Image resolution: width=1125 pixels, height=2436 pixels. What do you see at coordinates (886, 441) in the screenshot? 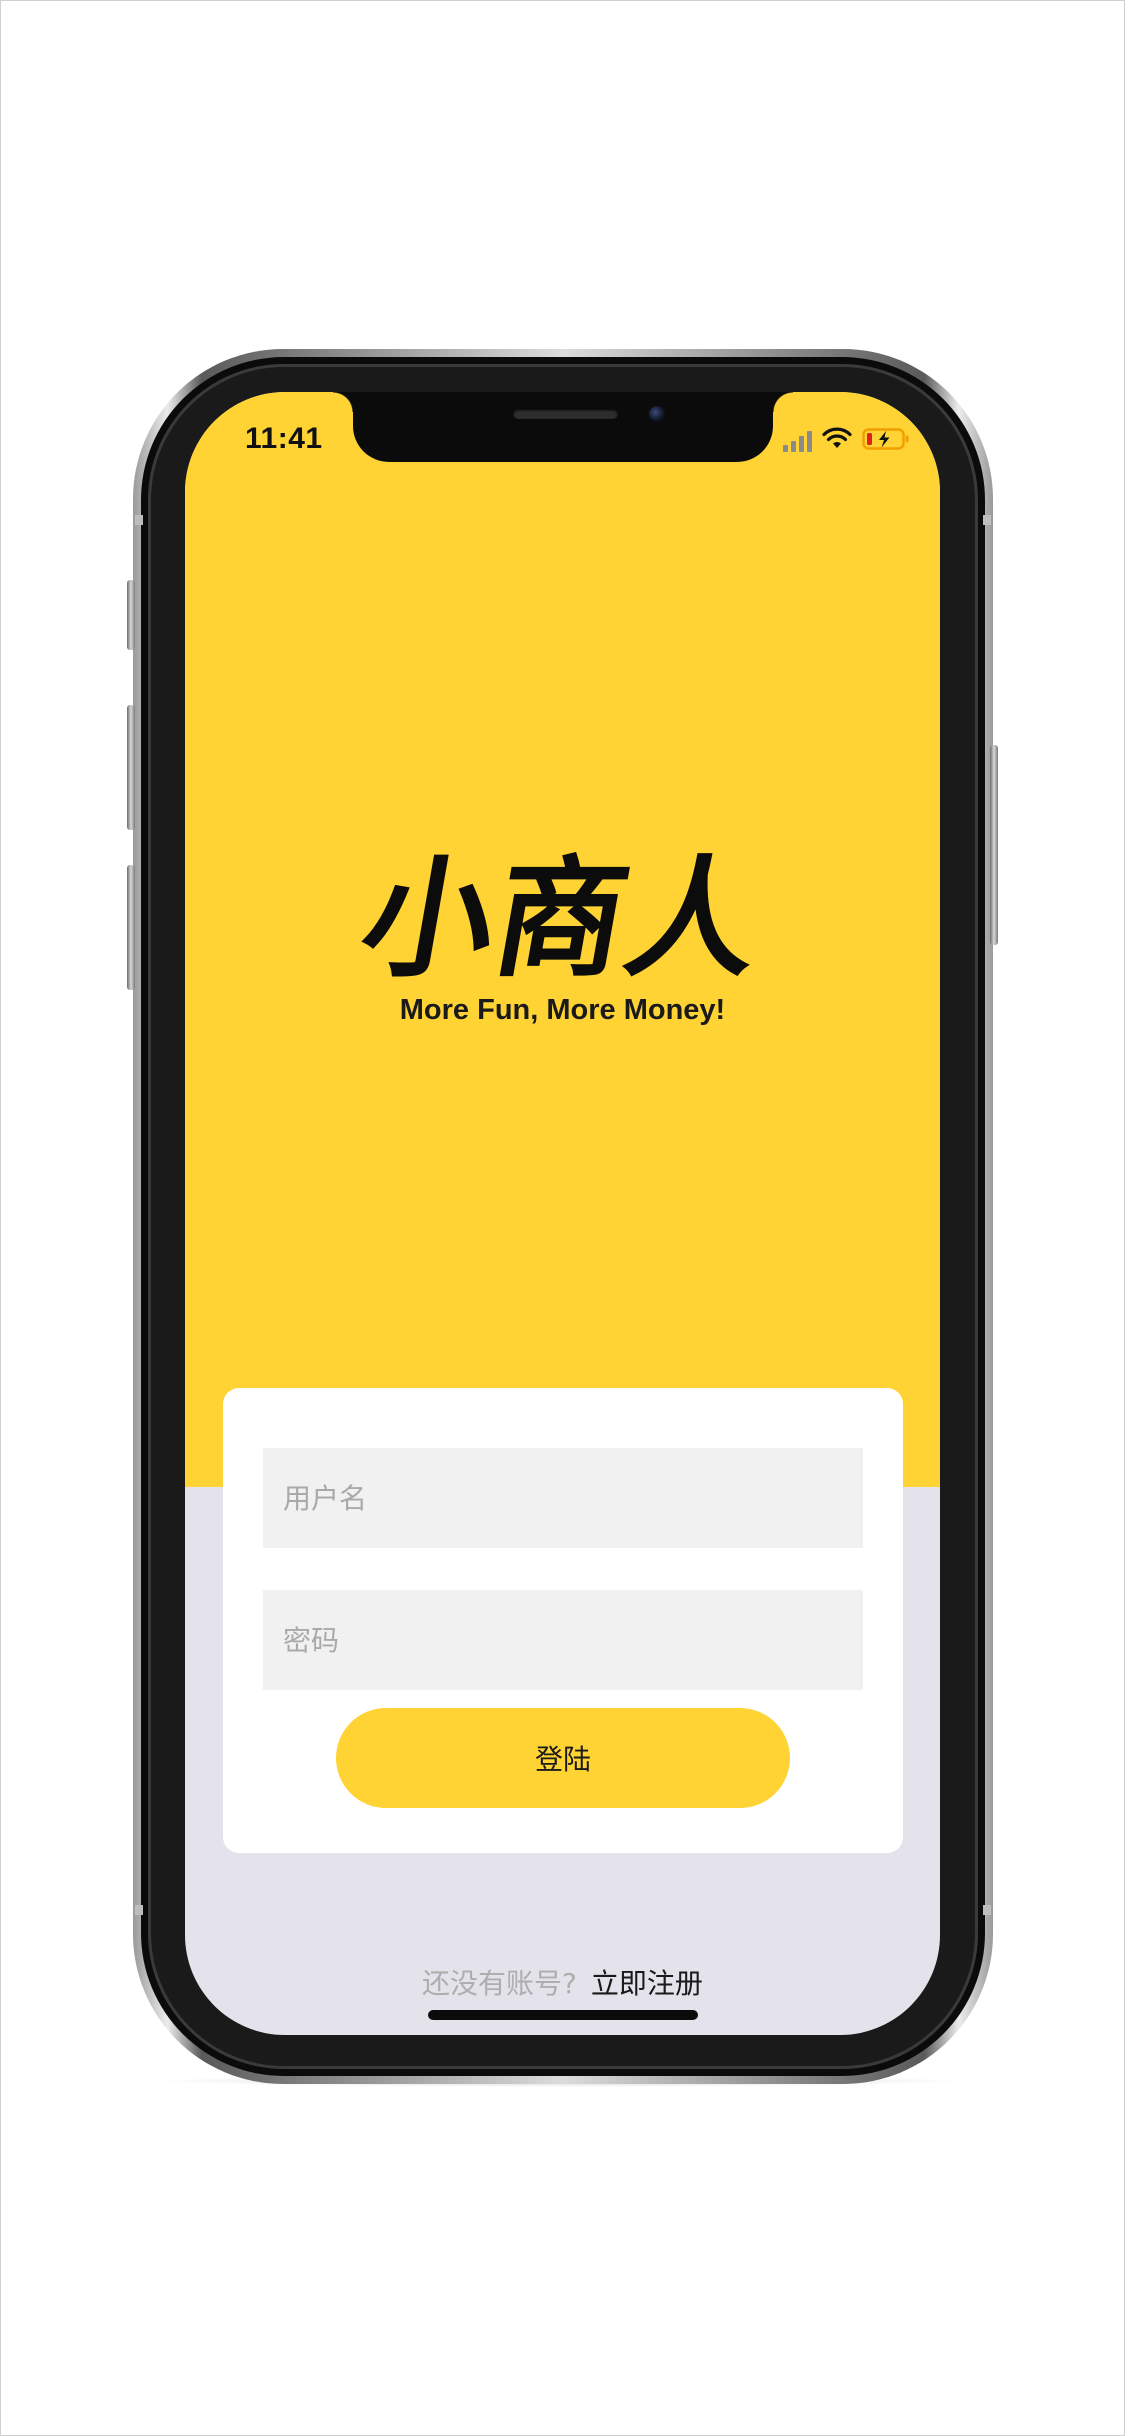
I see `battery-charging-icon` at bounding box center [886, 441].